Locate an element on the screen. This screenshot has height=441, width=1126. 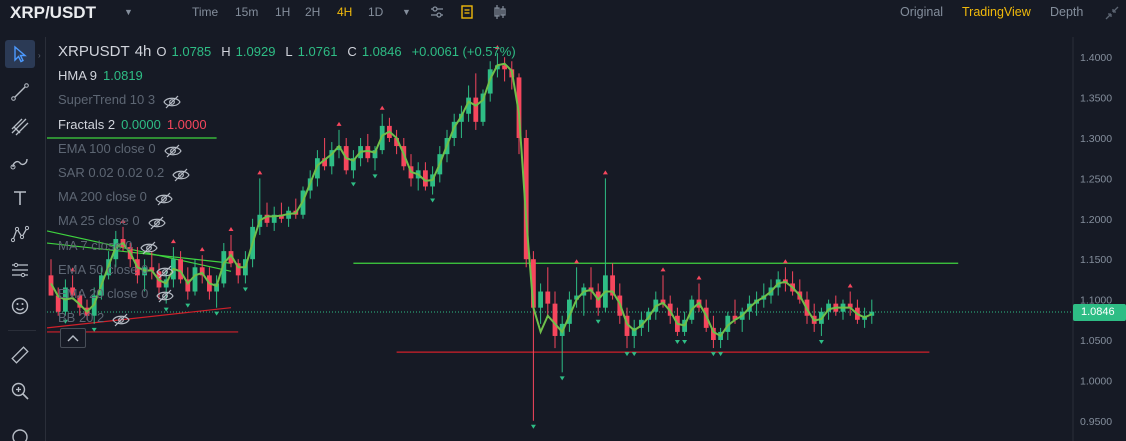
view-tradingview: TradingView is located at coordinates (996, 12).